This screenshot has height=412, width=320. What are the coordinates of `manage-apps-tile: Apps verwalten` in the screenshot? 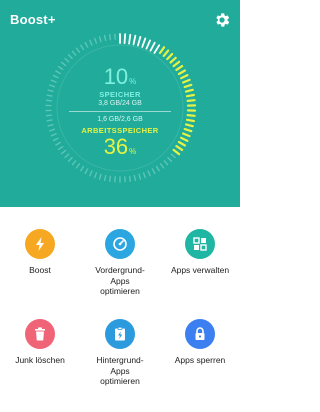 It's located at (200, 252).